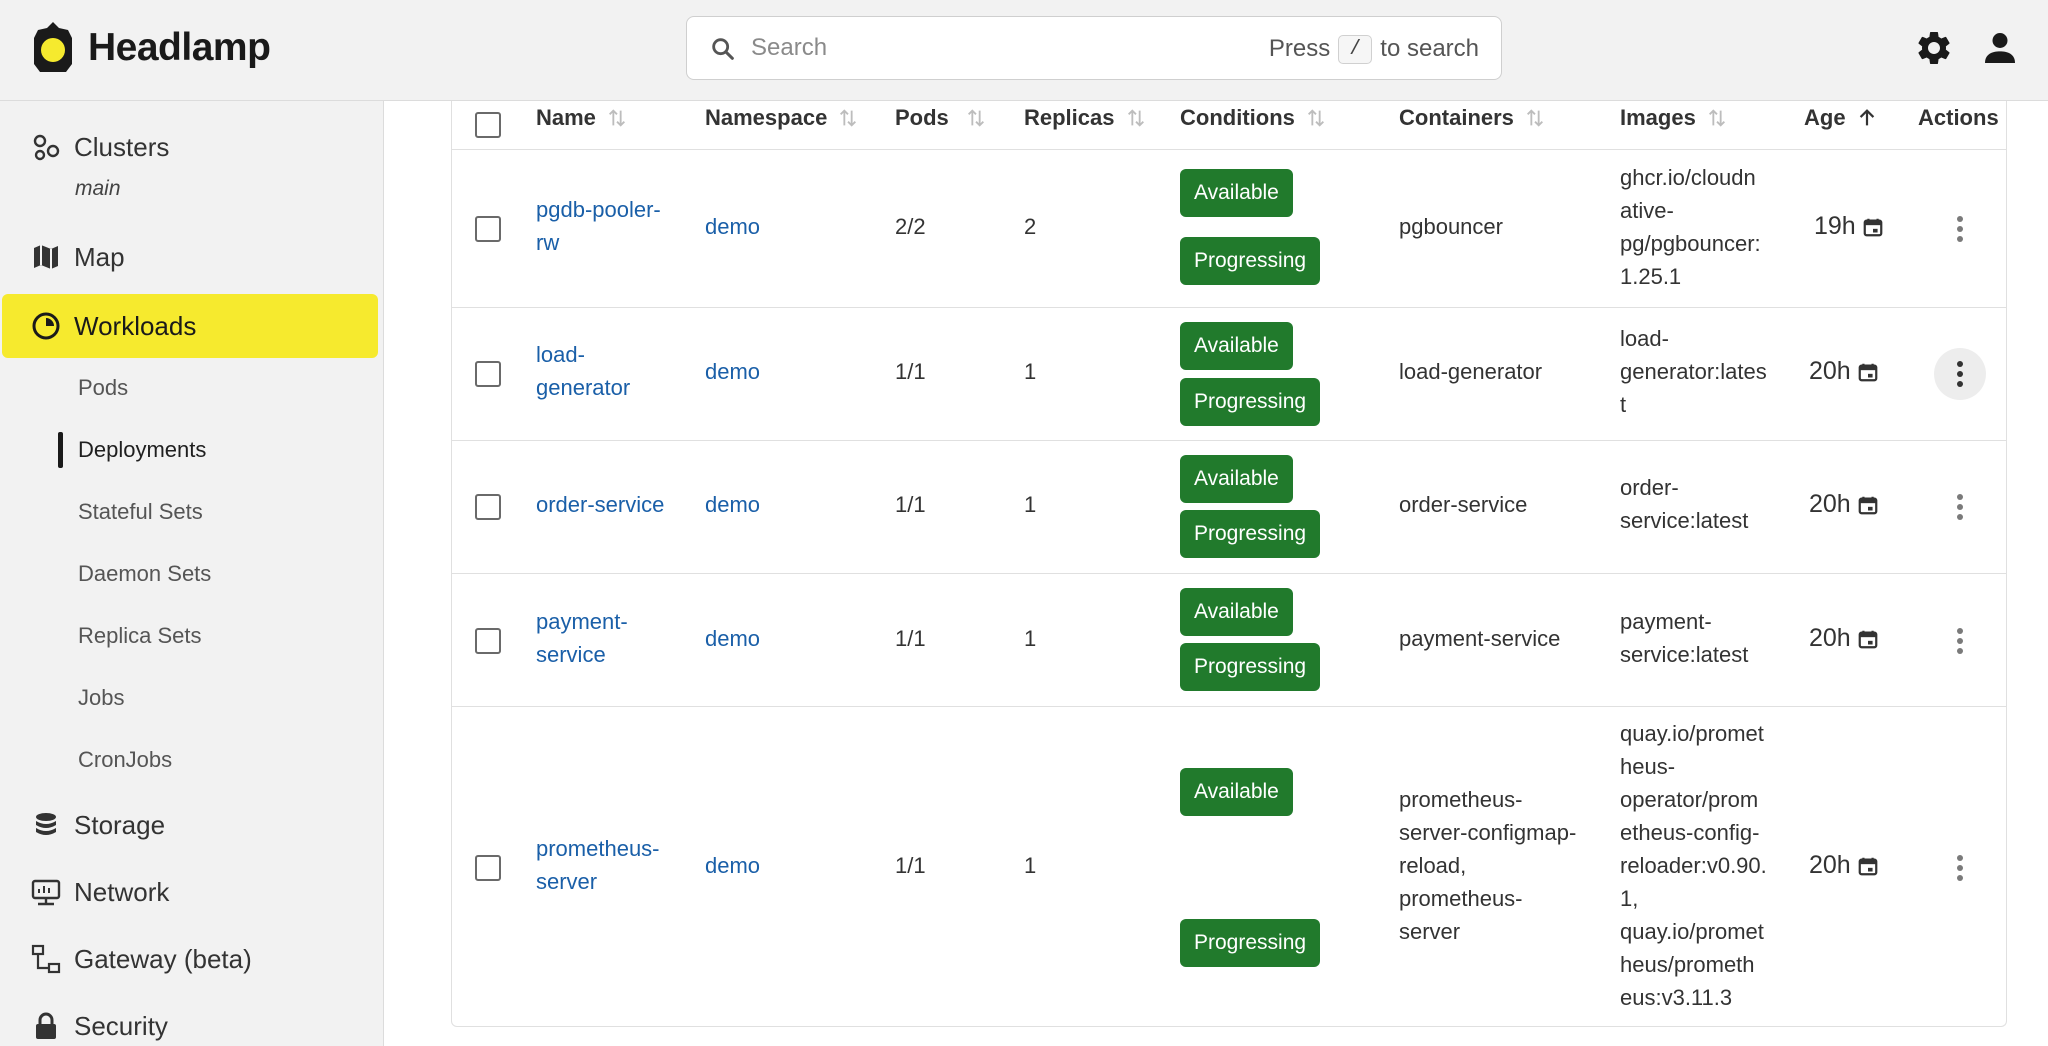  I want to click on column-header-images: Images, so click(1674, 118).